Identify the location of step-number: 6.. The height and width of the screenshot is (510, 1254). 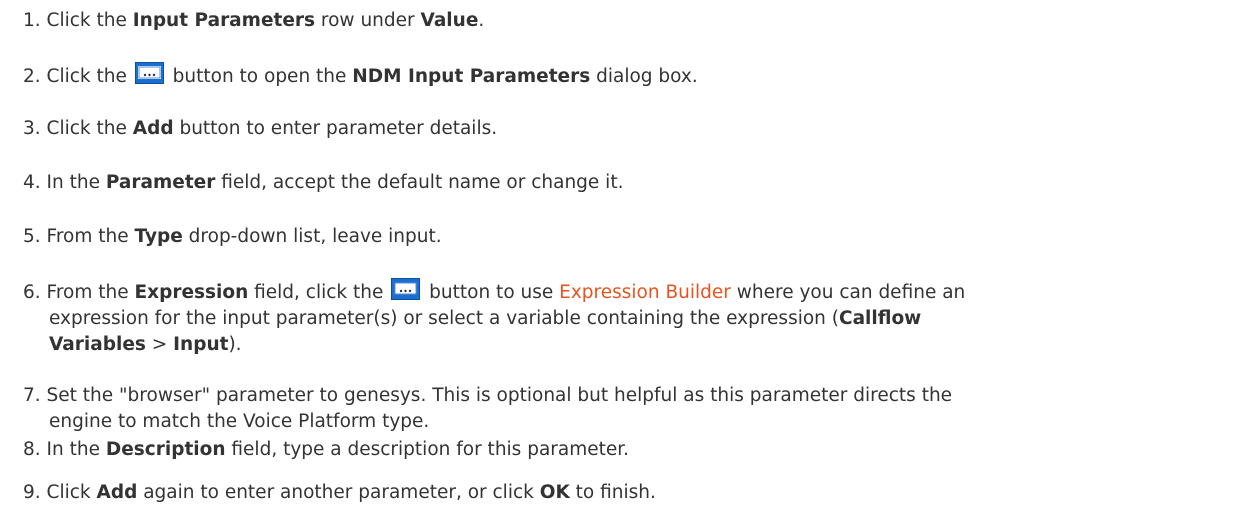
(32, 292).